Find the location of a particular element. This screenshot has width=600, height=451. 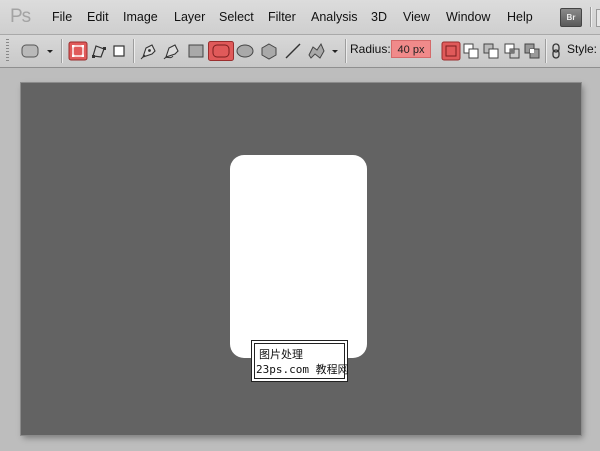

rectangle-tool-icon is located at coordinates (196, 51).